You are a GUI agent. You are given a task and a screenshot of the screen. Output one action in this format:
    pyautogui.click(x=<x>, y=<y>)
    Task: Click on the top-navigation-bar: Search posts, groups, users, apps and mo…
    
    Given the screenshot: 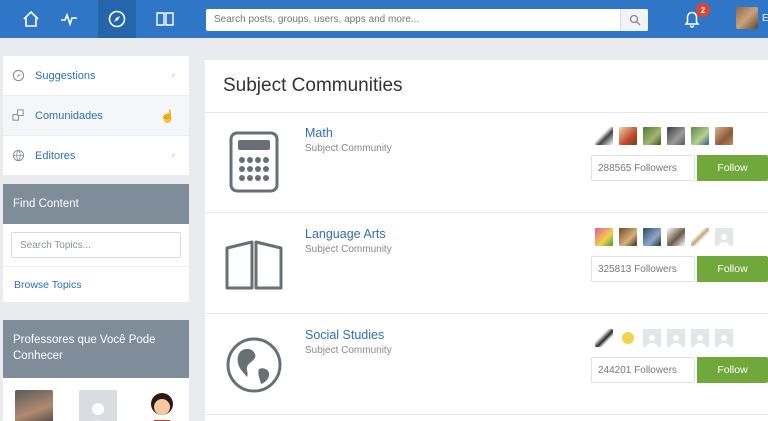 What is the action you would take?
    pyautogui.click(x=384, y=19)
    